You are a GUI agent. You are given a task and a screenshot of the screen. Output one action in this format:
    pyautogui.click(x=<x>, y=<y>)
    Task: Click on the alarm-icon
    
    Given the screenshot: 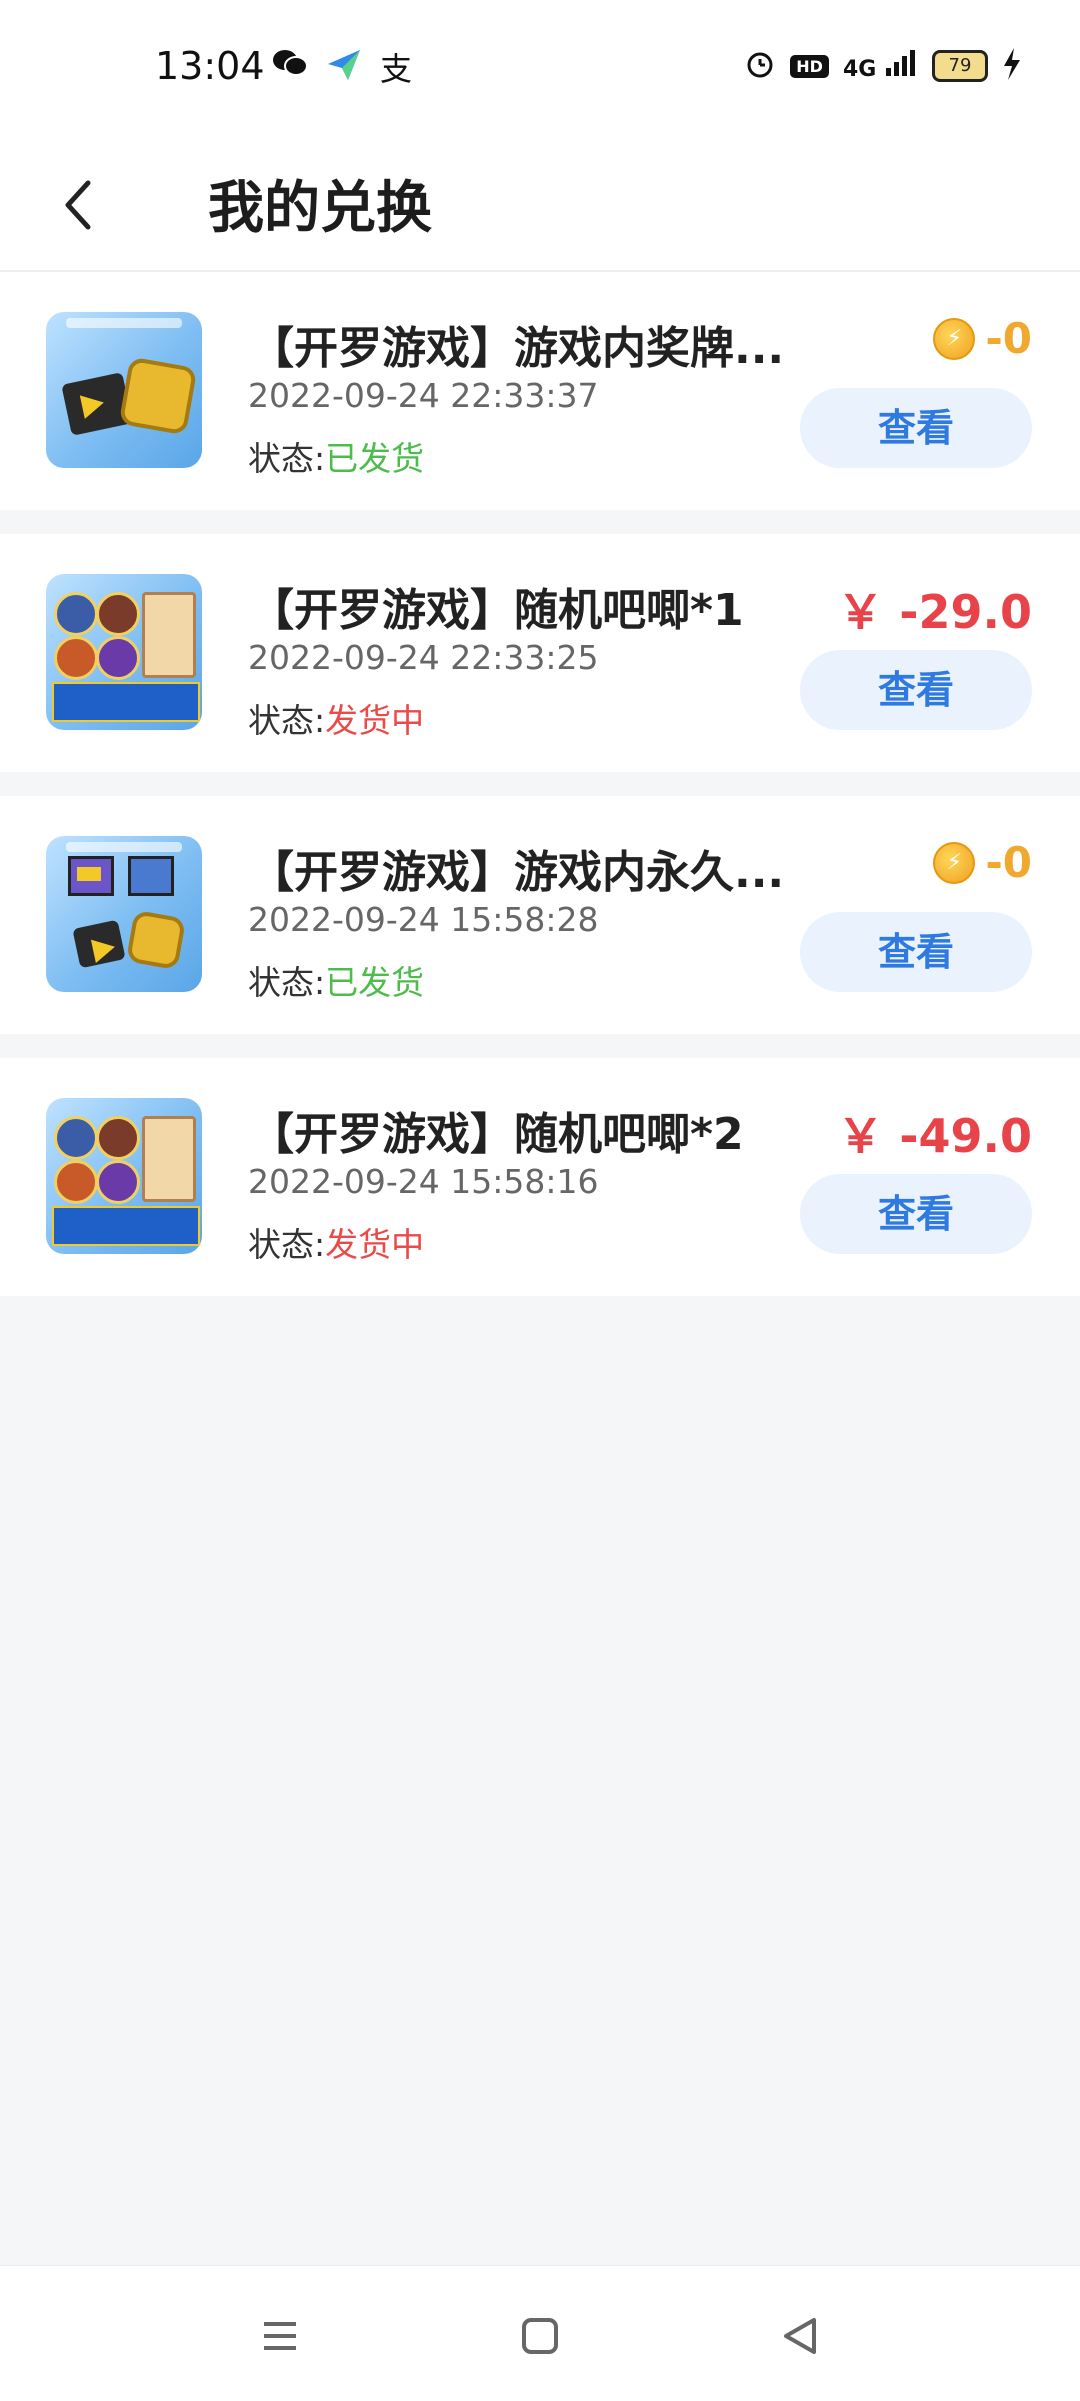 What is the action you would take?
    pyautogui.click(x=760, y=66)
    